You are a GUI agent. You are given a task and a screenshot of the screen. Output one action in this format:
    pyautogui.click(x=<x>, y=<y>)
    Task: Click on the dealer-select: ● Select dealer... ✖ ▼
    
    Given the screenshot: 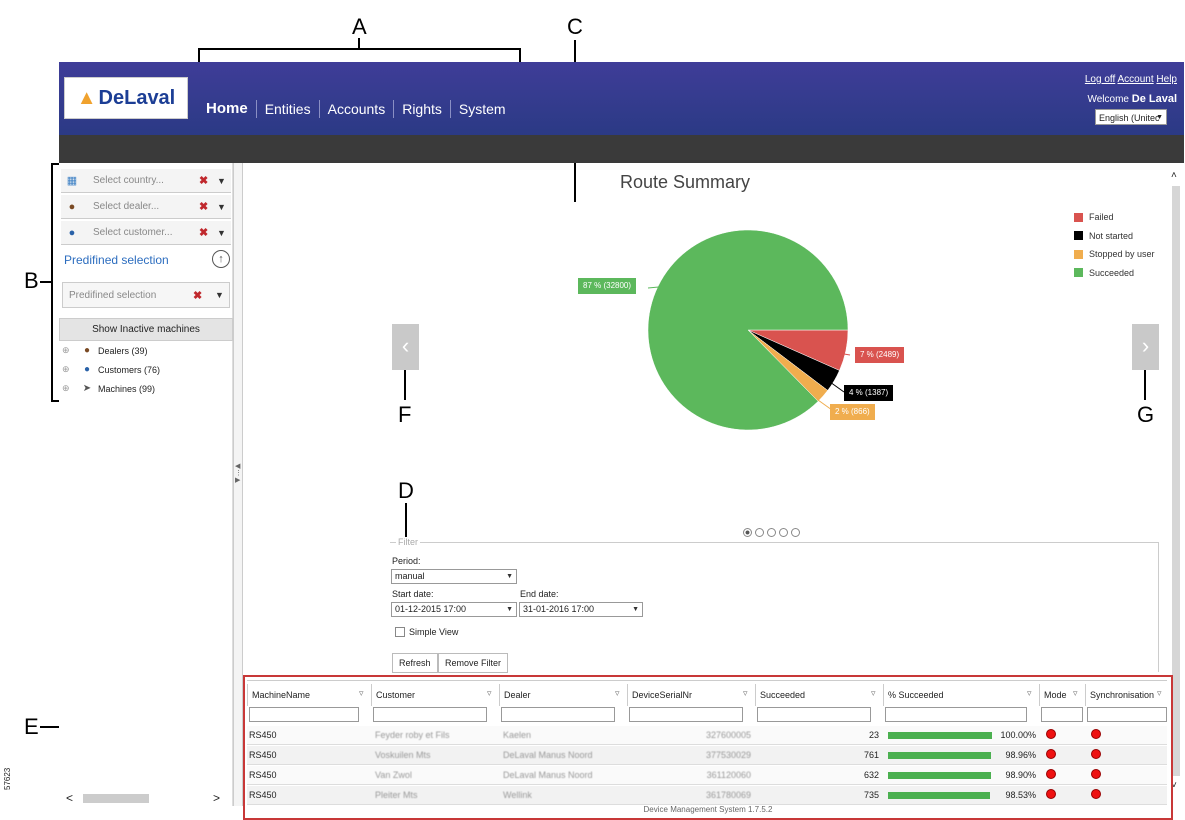 What is the action you would take?
    pyautogui.click(x=146, y=207)
    